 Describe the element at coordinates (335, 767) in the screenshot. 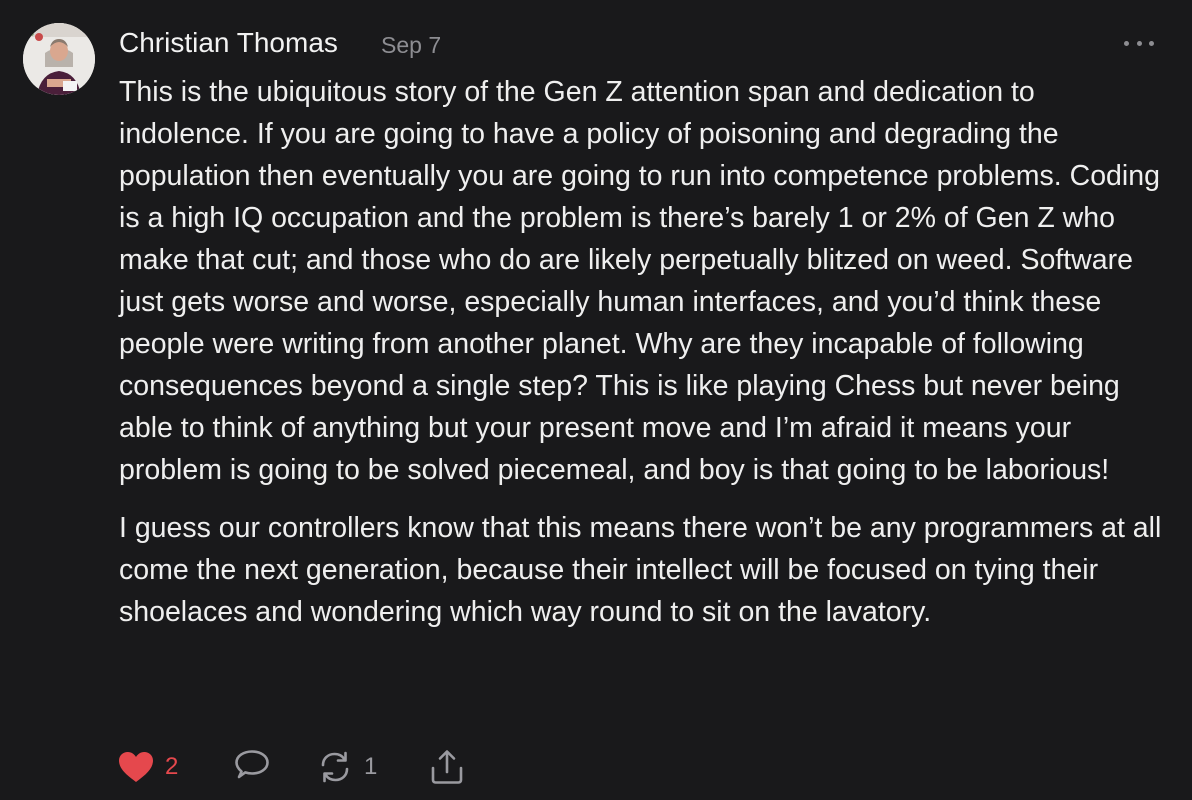

I see `restack-icon` at that location.